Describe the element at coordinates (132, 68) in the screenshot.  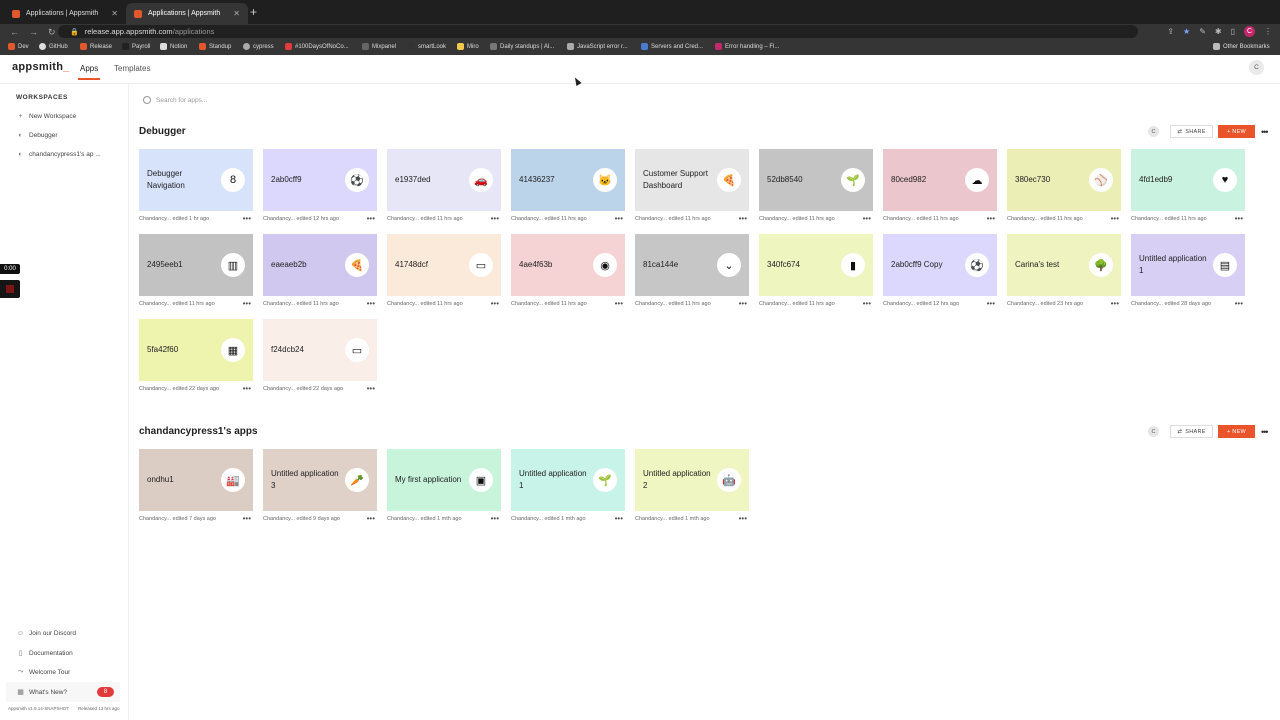
I see `nav-templates-tab: Templates` at that location.